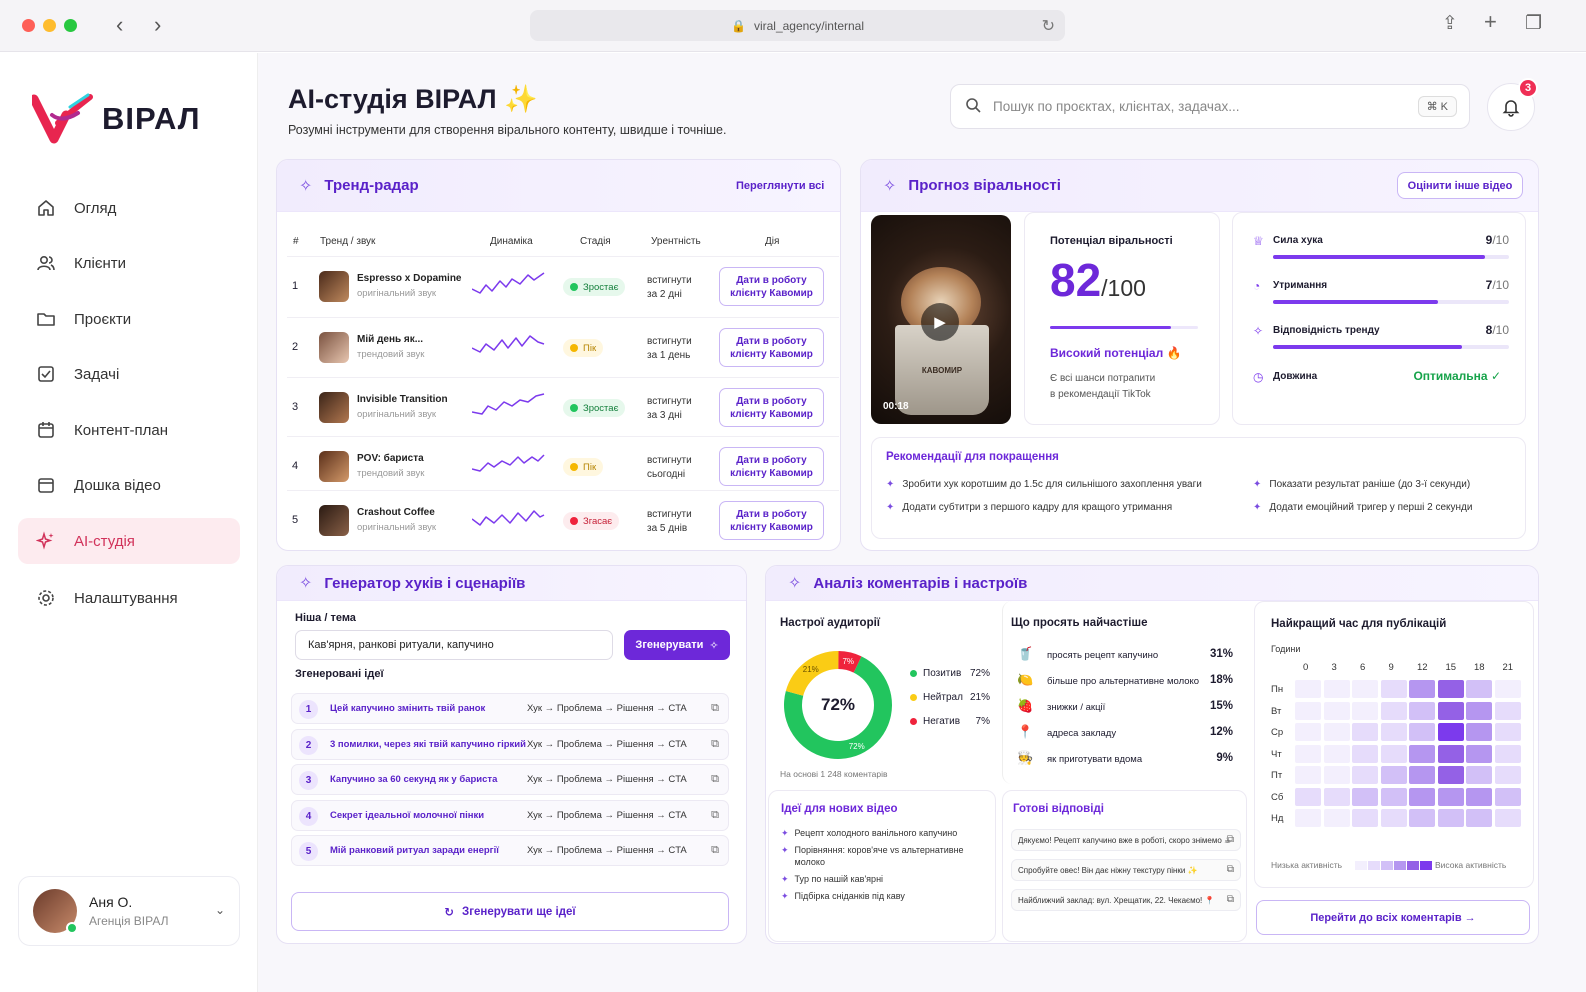 The image size is (1586, 992). I want to click on minimize-window-button, so click(49, 25).